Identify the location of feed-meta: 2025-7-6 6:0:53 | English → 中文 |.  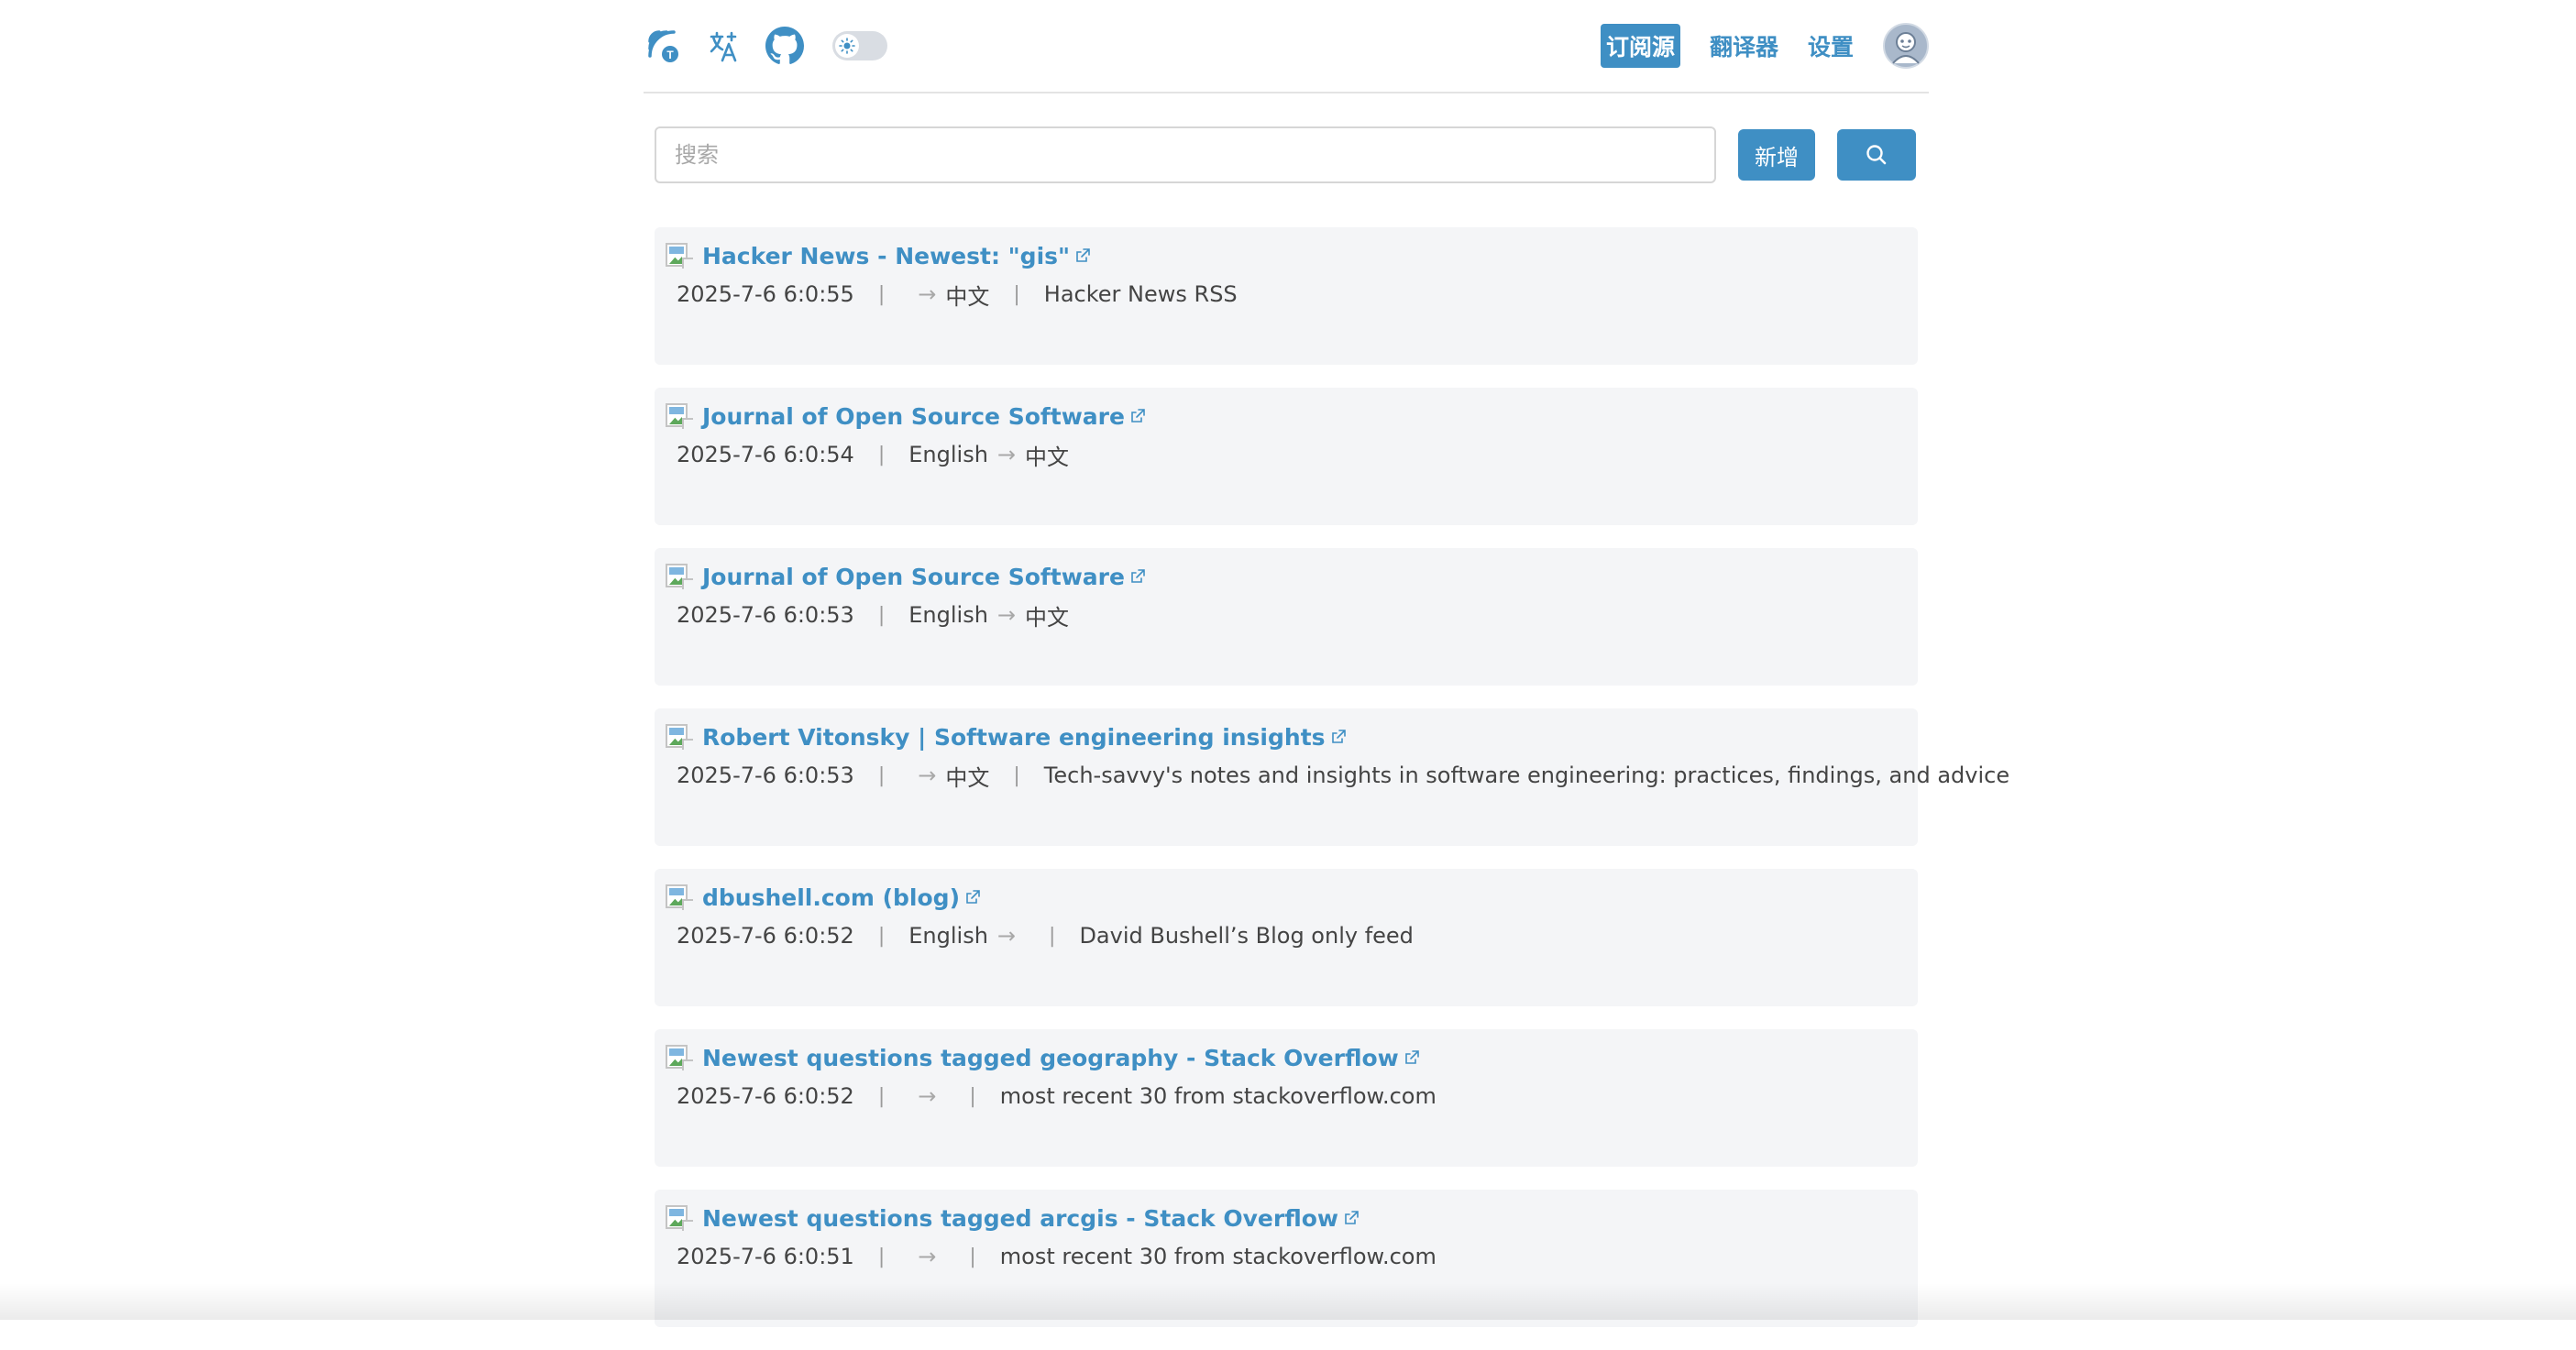
(1292, 615).